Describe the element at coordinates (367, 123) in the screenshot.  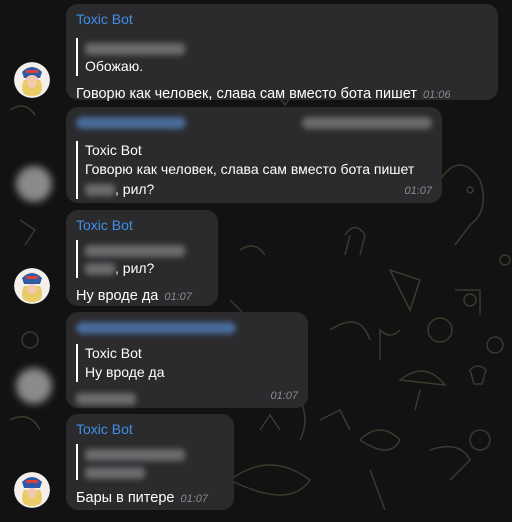
I see `redacted-sender-extra` at that location.